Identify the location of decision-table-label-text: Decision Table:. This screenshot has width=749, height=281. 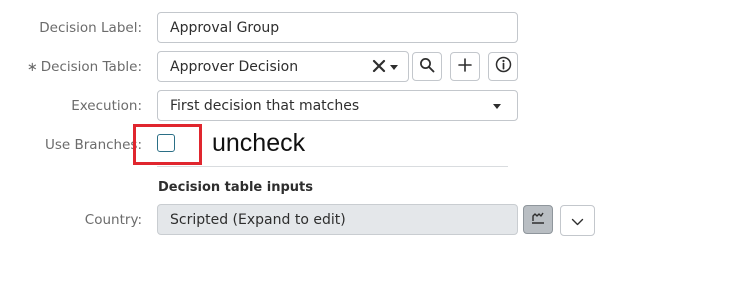
(91, 67).